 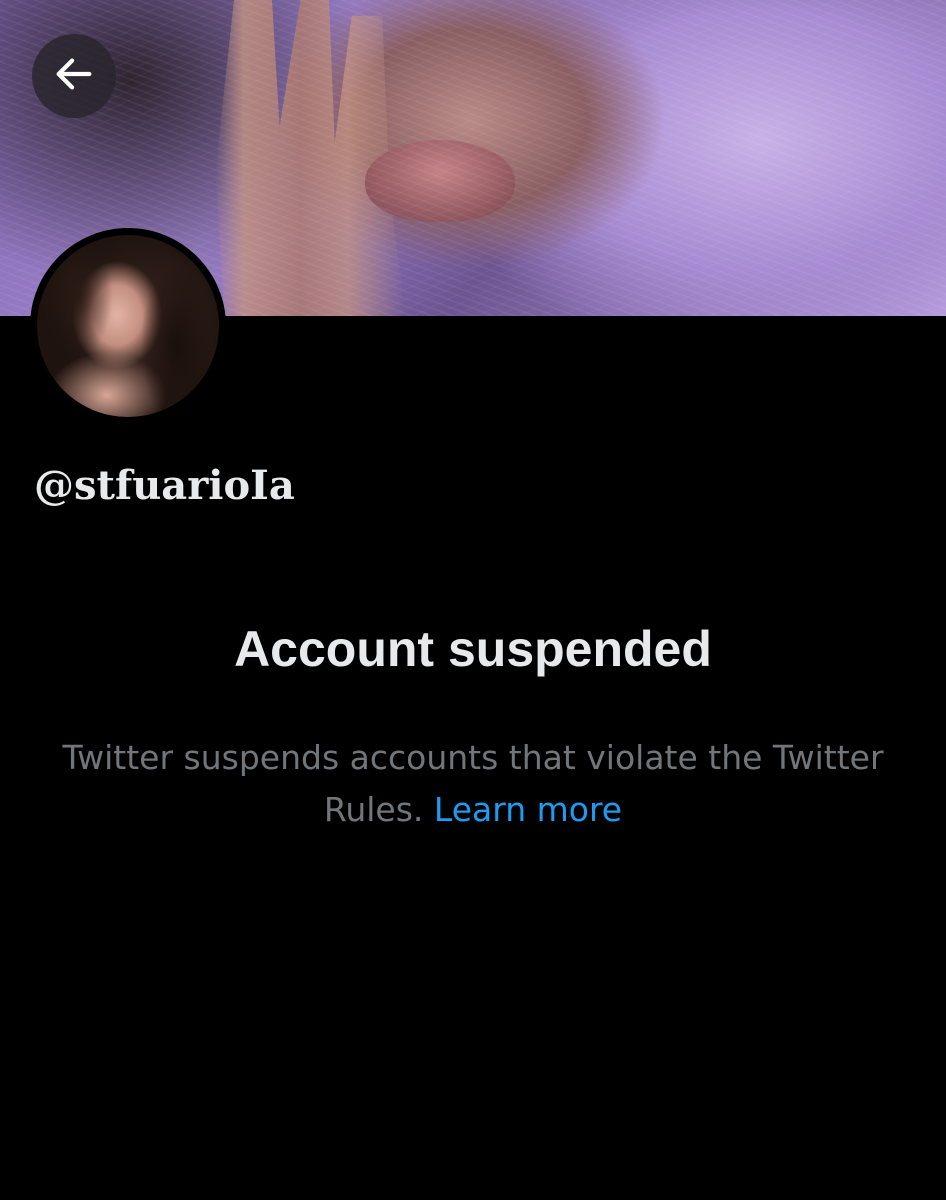 I want to click on avatar, so click(x=128, y=326).